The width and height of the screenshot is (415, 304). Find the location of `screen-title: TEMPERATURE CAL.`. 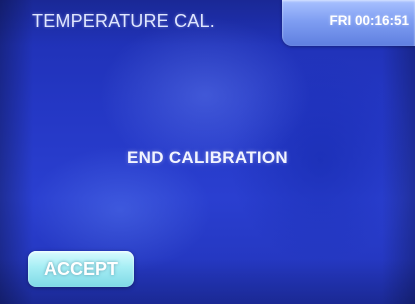

screen-title: TEMPERATURE CAL. is located at coordinates (123, 21).